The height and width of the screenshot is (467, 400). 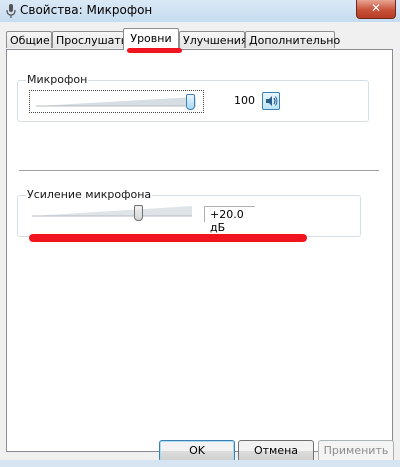 What do you see at coordinates (227, 221) in the screenshot?
I see `boost-value: +20.0 дБ` at bounding box center [227, 221].